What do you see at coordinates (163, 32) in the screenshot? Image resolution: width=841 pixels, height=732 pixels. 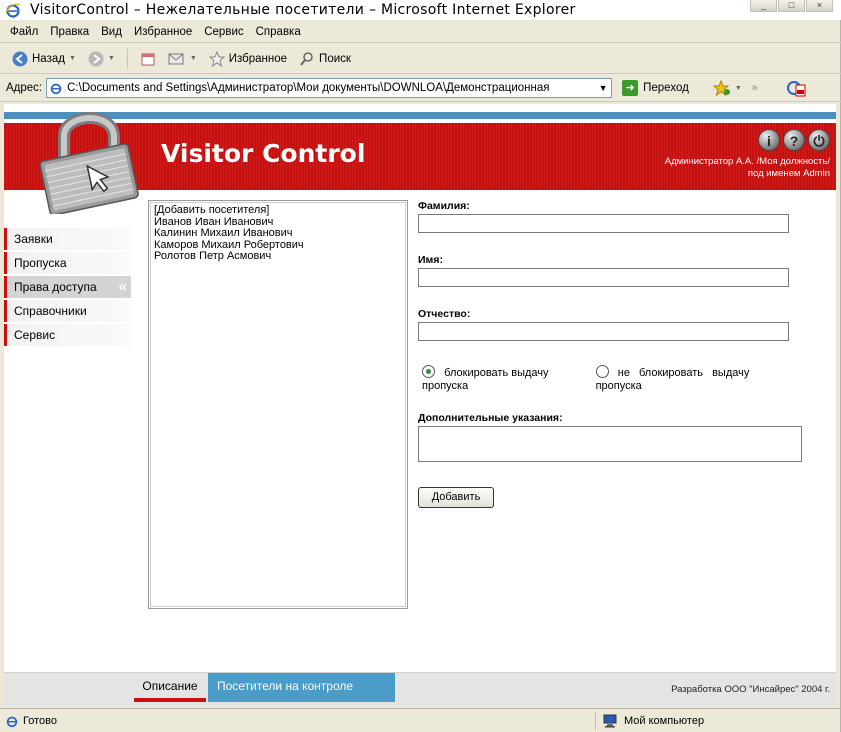 I see `menu-favorites: Избранное` at bounding box center [163, 32].